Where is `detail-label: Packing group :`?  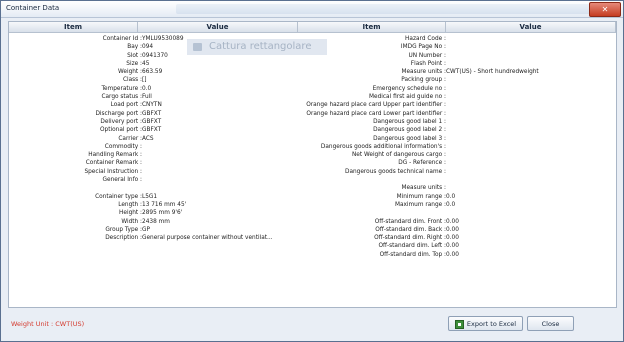 detail-label: Packing group : is located at coordinates (423, 80).